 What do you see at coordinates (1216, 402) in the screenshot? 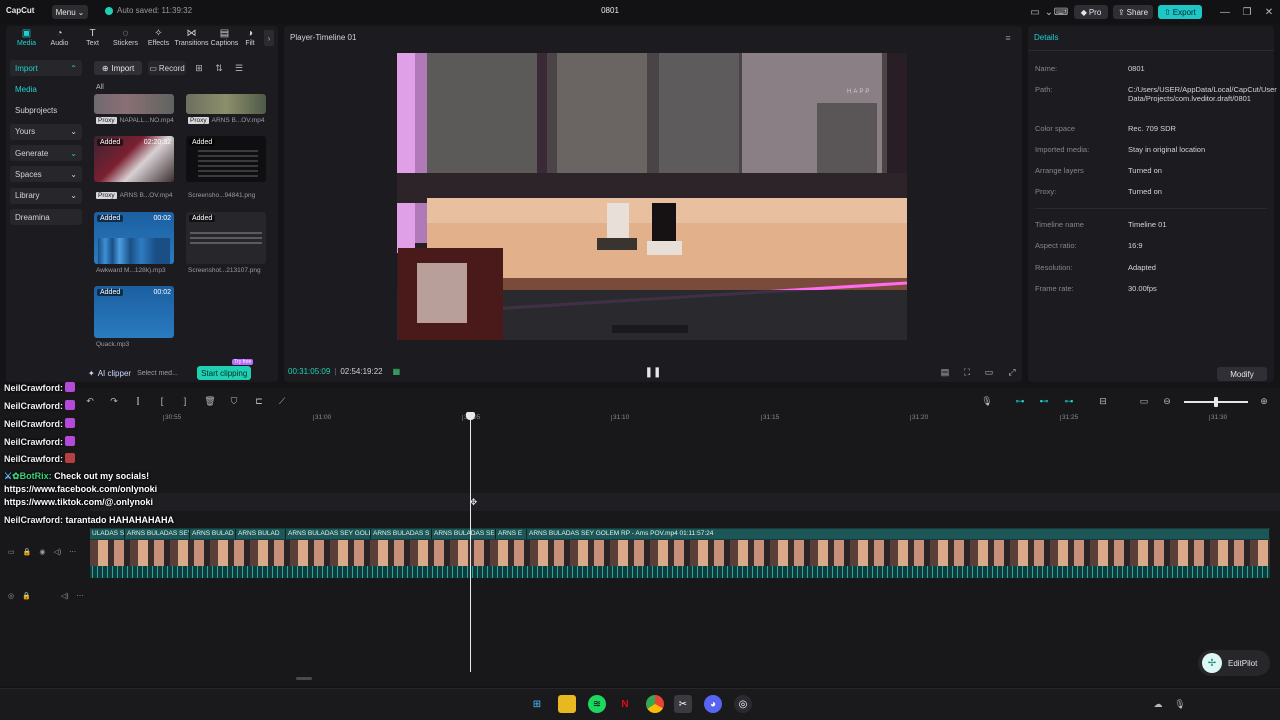
I see `zoom-slider-handle` at bounding box center [1216, 402].